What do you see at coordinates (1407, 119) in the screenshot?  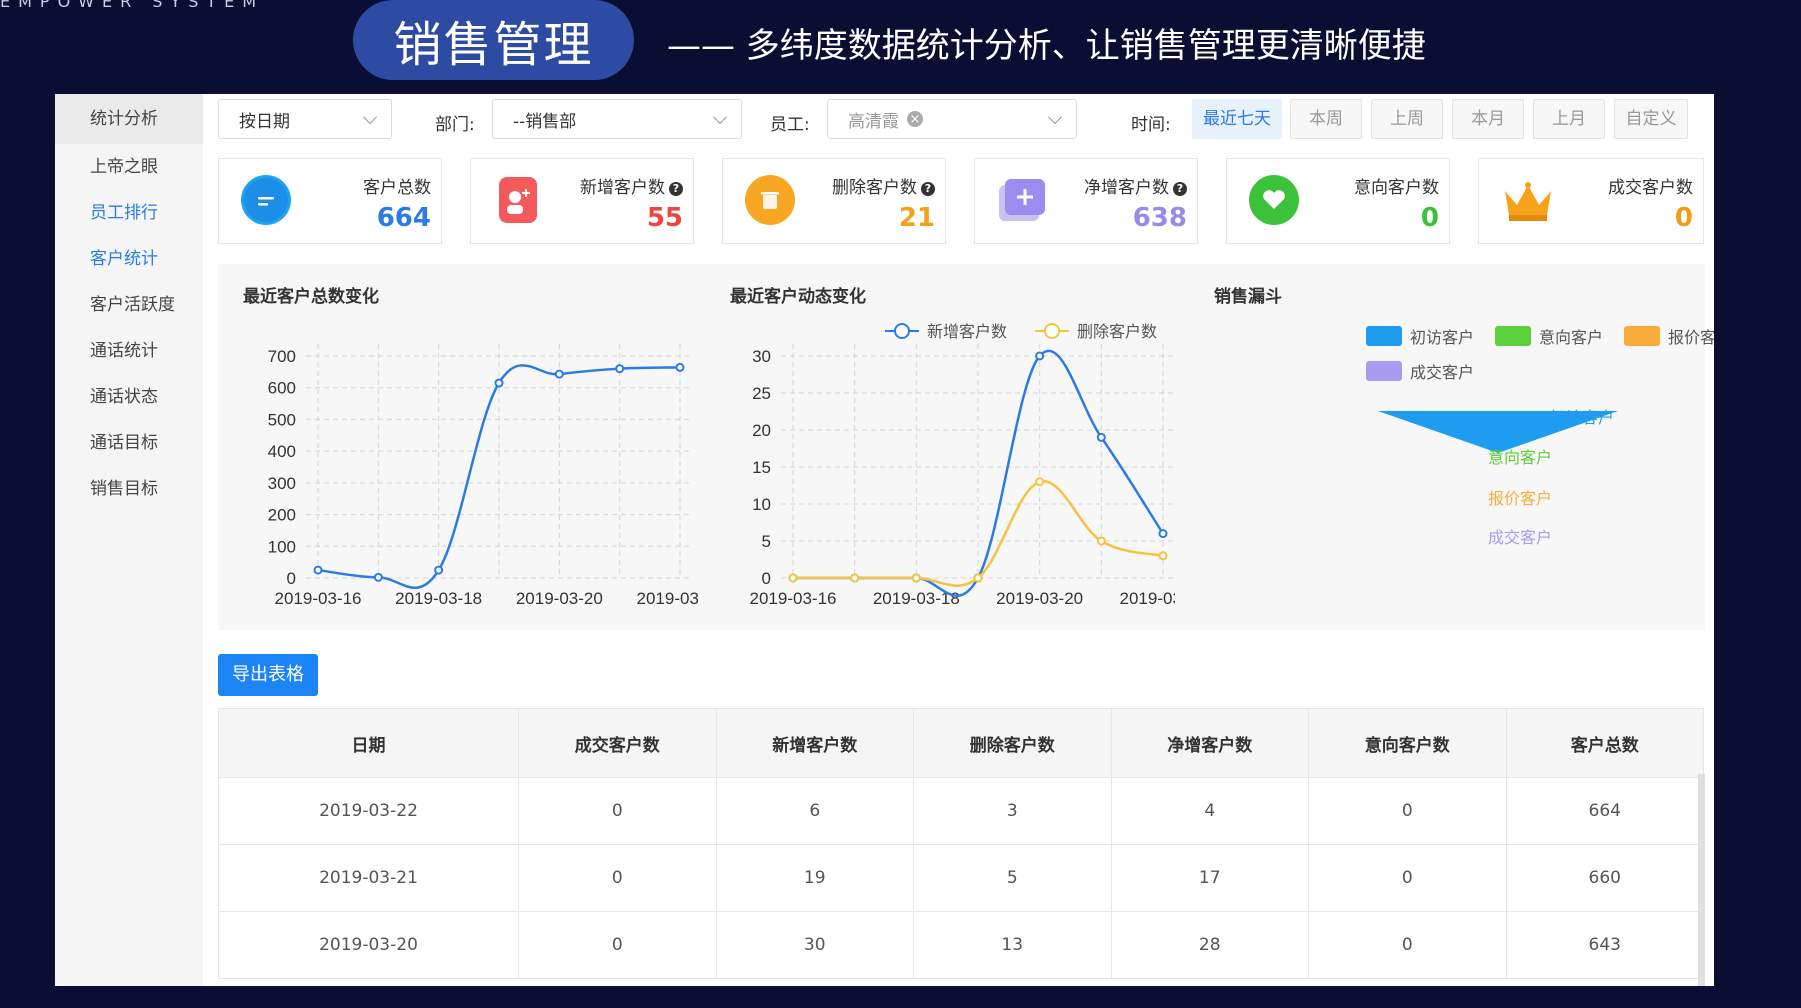 I see `time-btn-last-week: 上周` at bounding box center [1407, 119].